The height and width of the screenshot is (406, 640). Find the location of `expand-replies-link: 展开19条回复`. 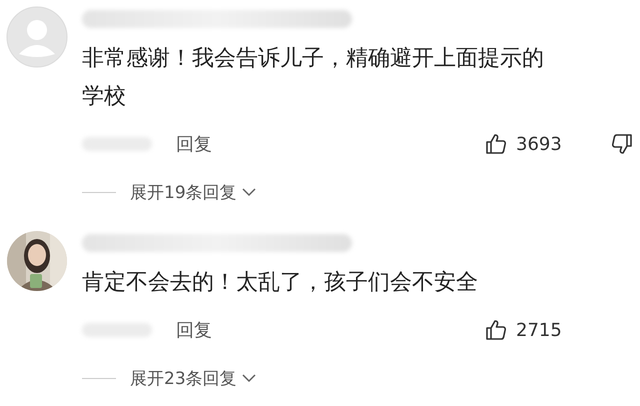

expand-replies-link: 展开19条回复 is located at coordinates (193, 192).